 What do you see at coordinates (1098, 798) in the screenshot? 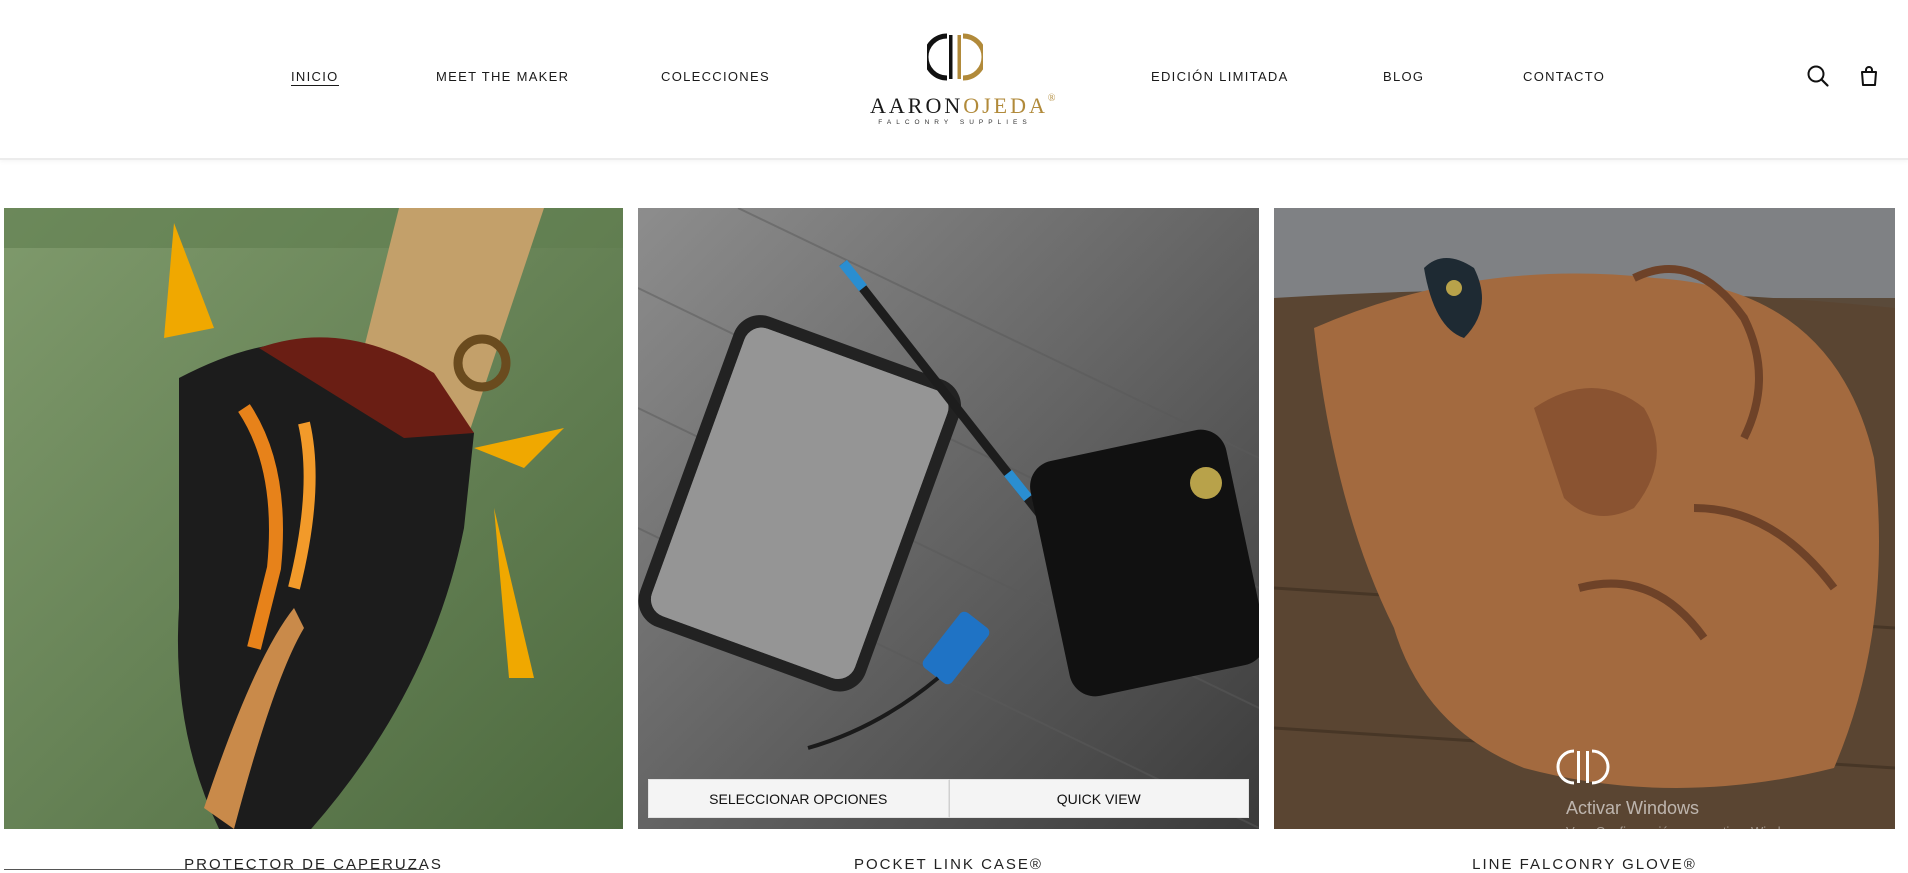
I see `quick-view-button: QUICK VIEW` at bounding box center [1098, 798].